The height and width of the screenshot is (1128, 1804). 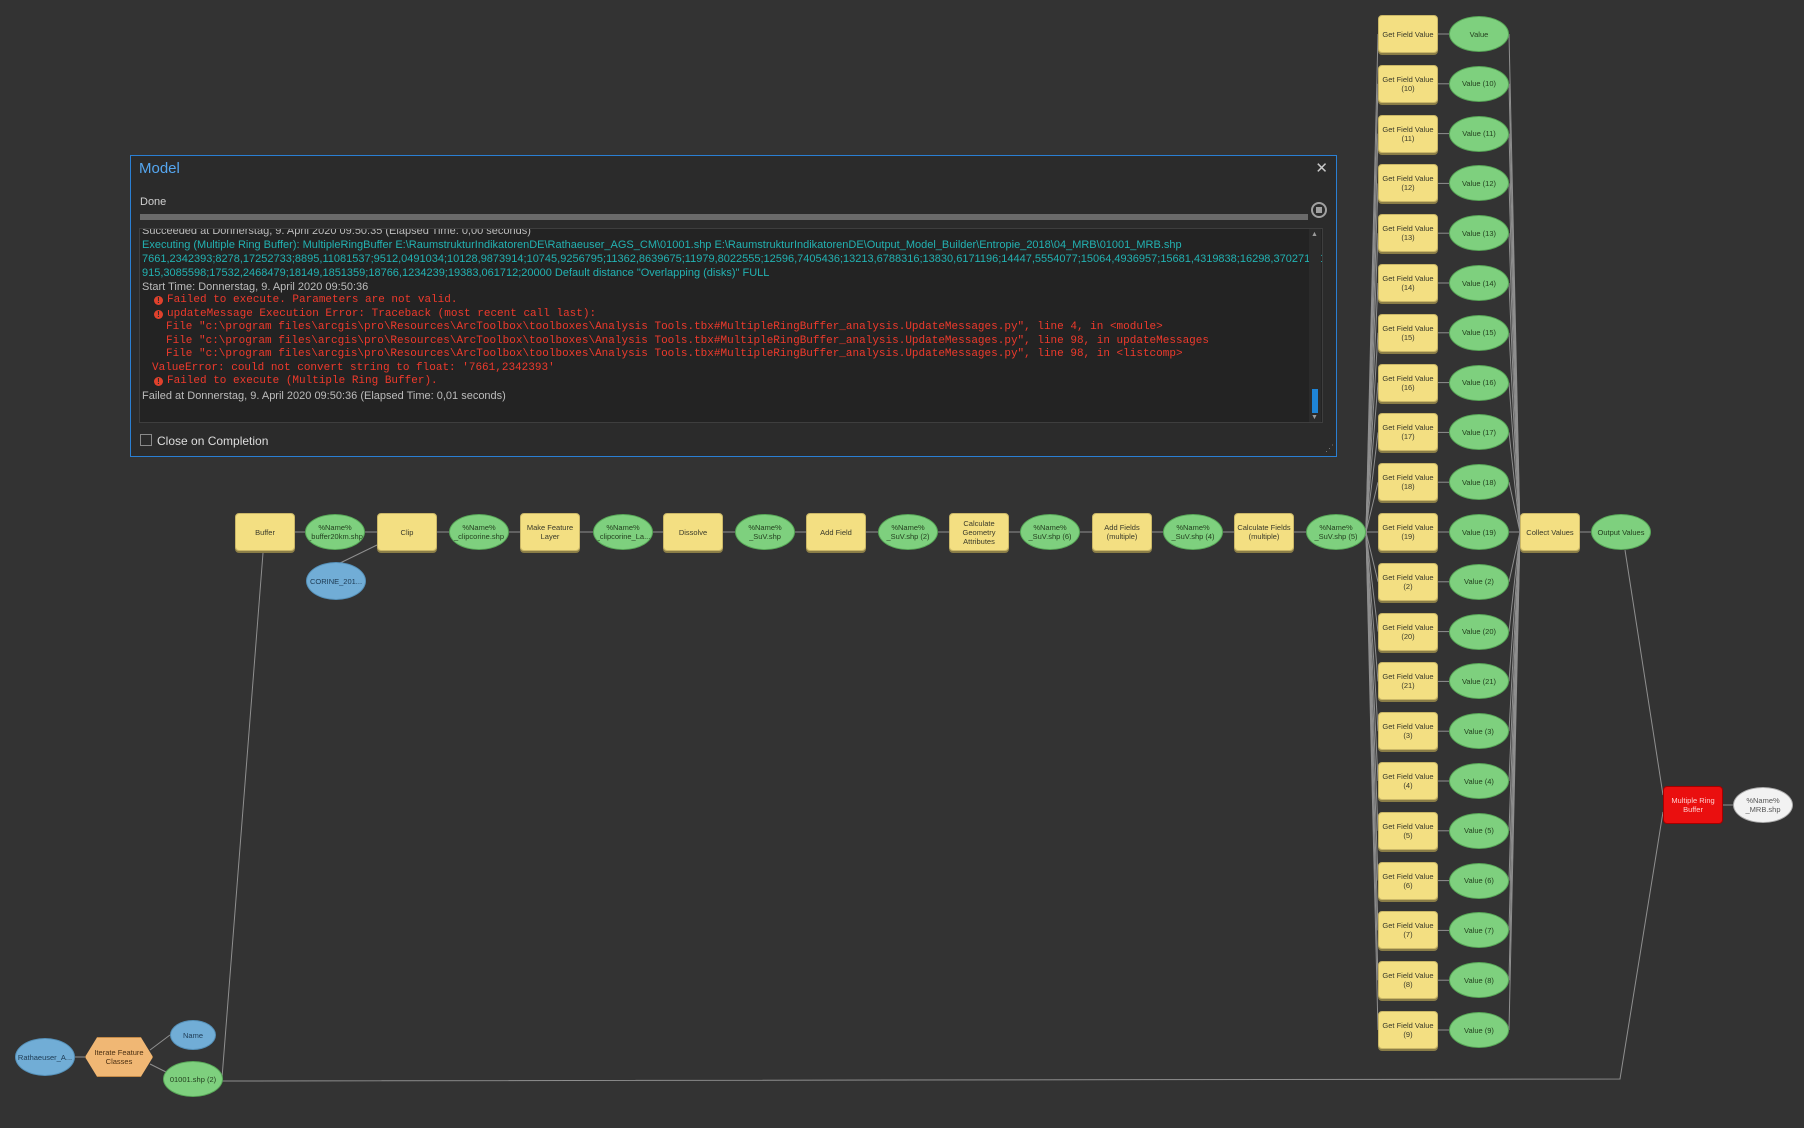 I want to click on value-node: Value (10), so click(x=1479, y=83).